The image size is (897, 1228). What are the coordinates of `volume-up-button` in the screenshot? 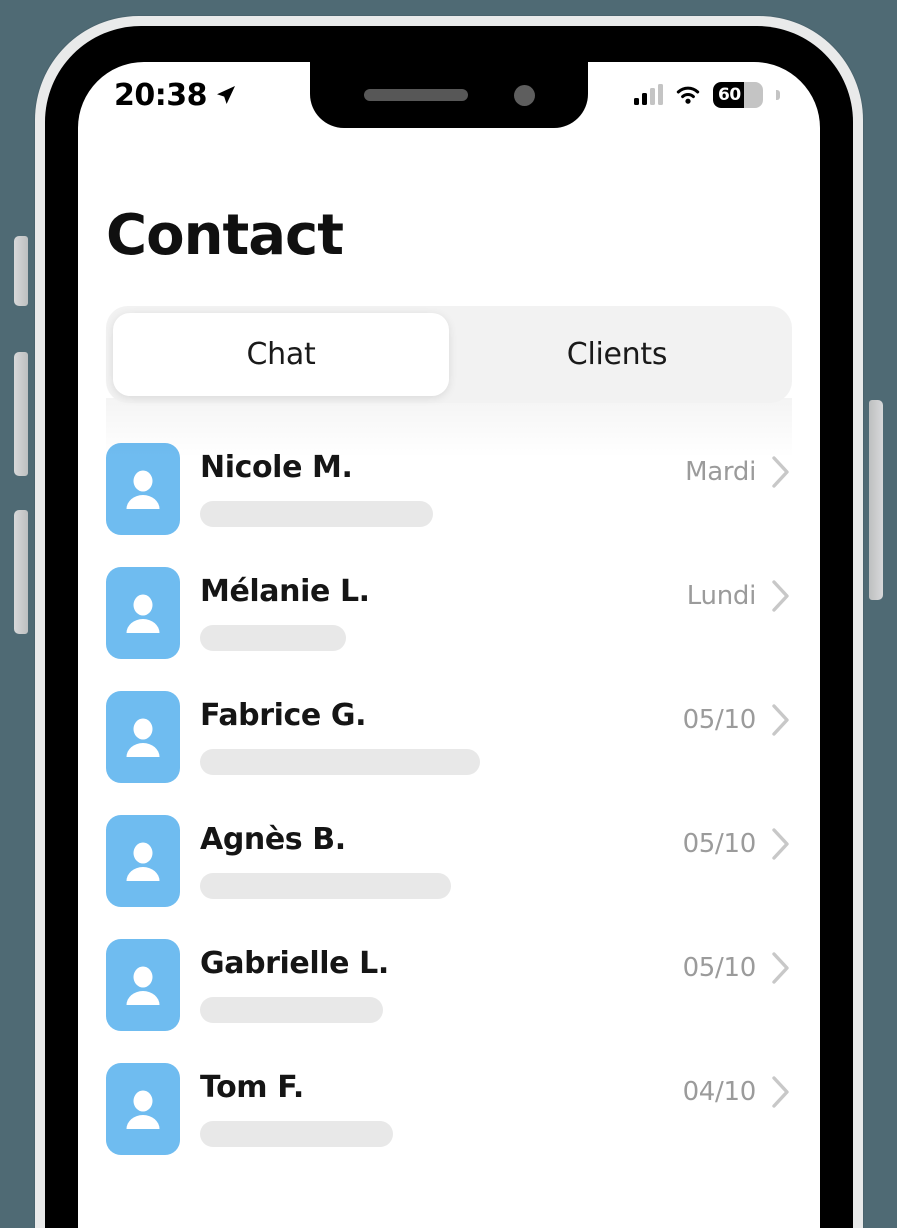 It's located at (21, 572).